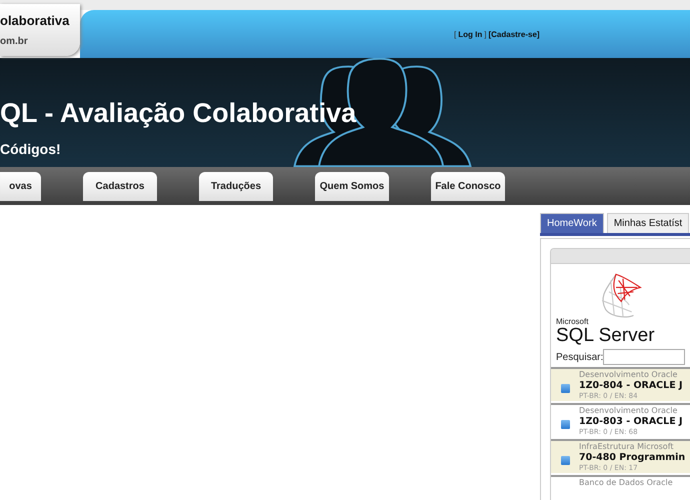 This screenshot has height=500, width=690. Describe the element at coordinates (468, 186) in the screenshot. I see `nav-tab: Fale Conosco` at that location.